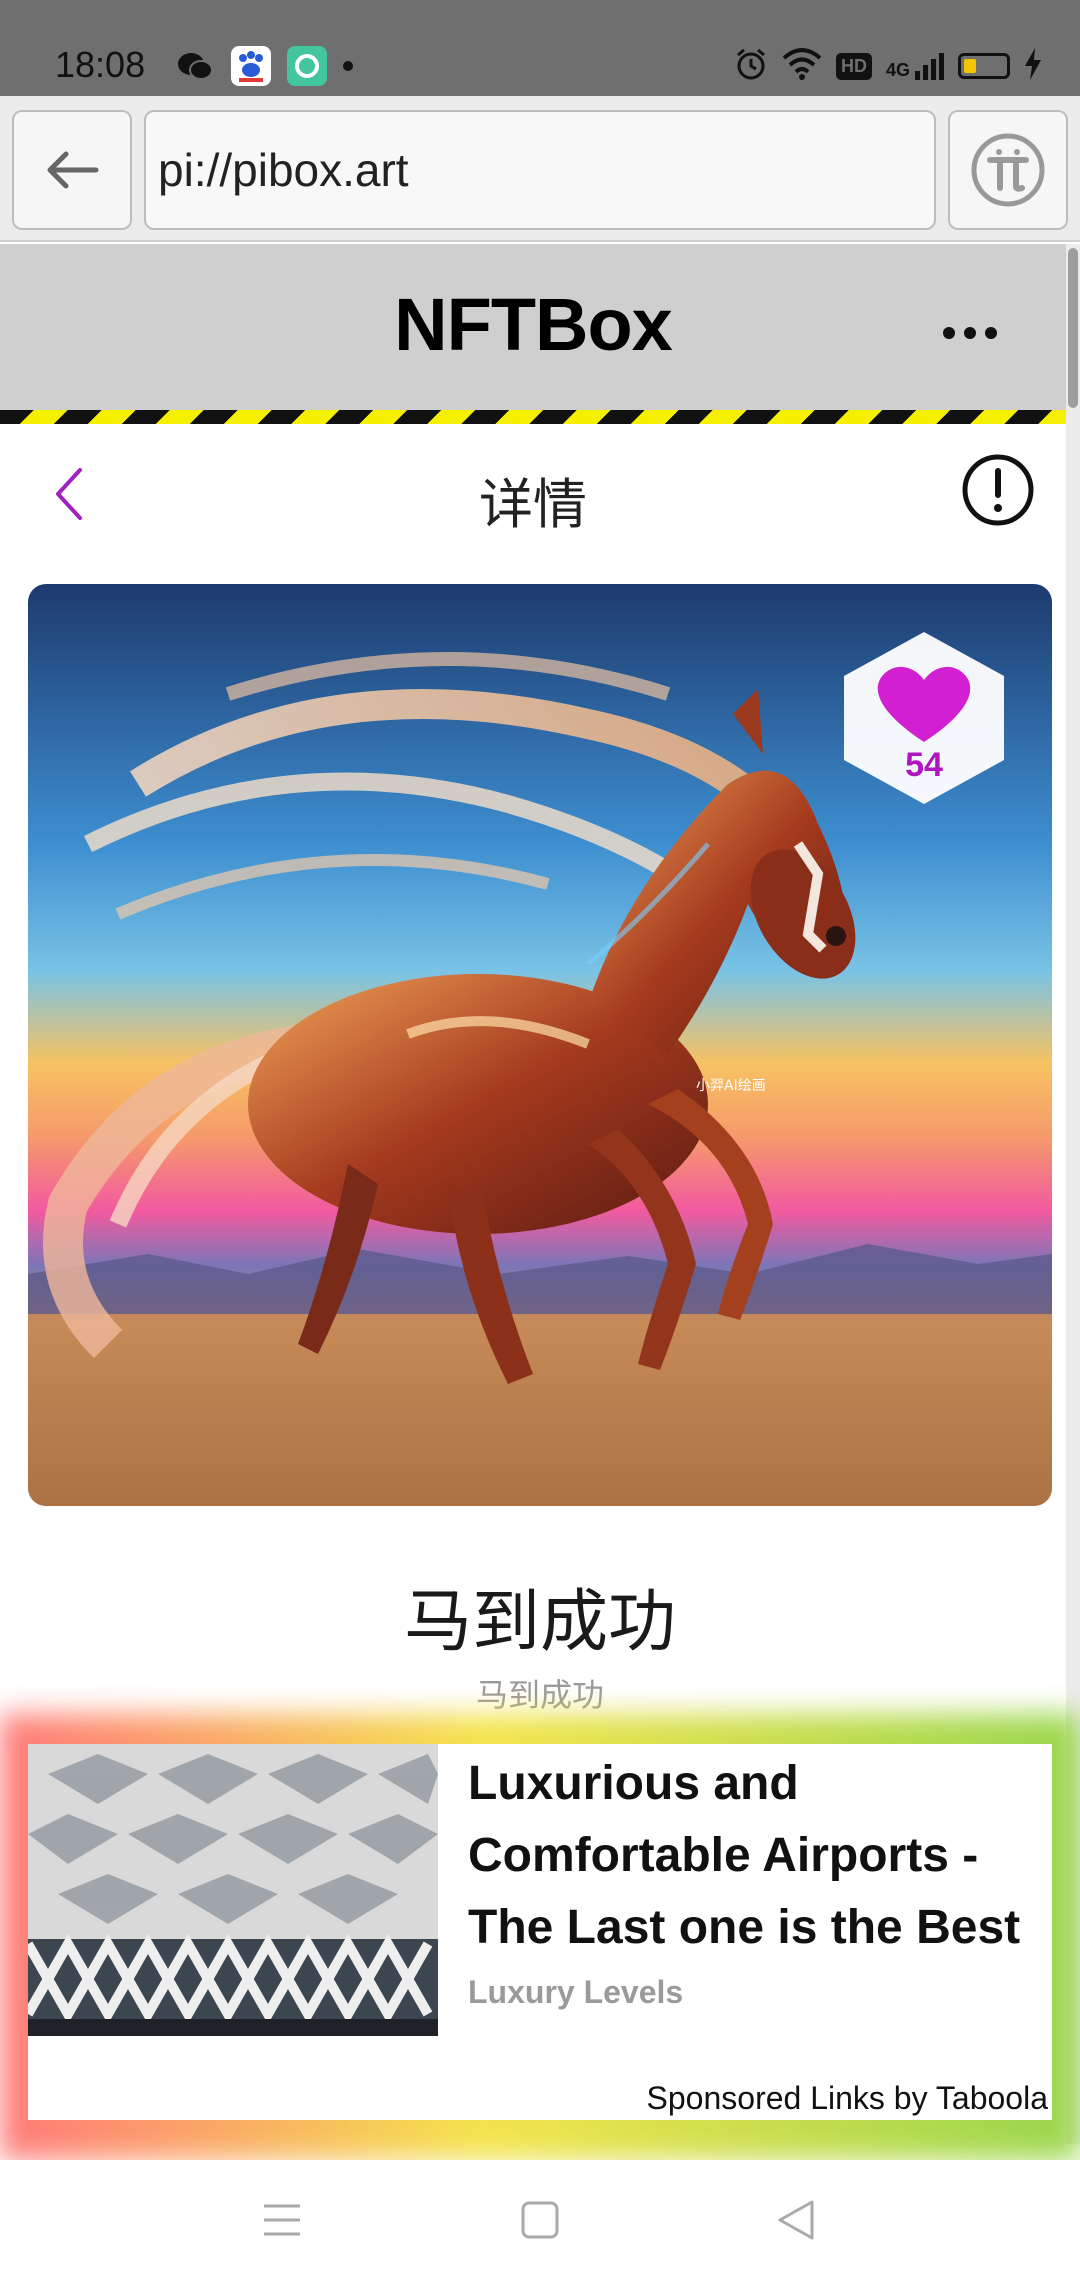 Image resolution: width=1080 pixels, height=2280 pixels. Describe the element at coordinates (348, 66) in the screenshot. I see `more-notifications-dot` at that location.